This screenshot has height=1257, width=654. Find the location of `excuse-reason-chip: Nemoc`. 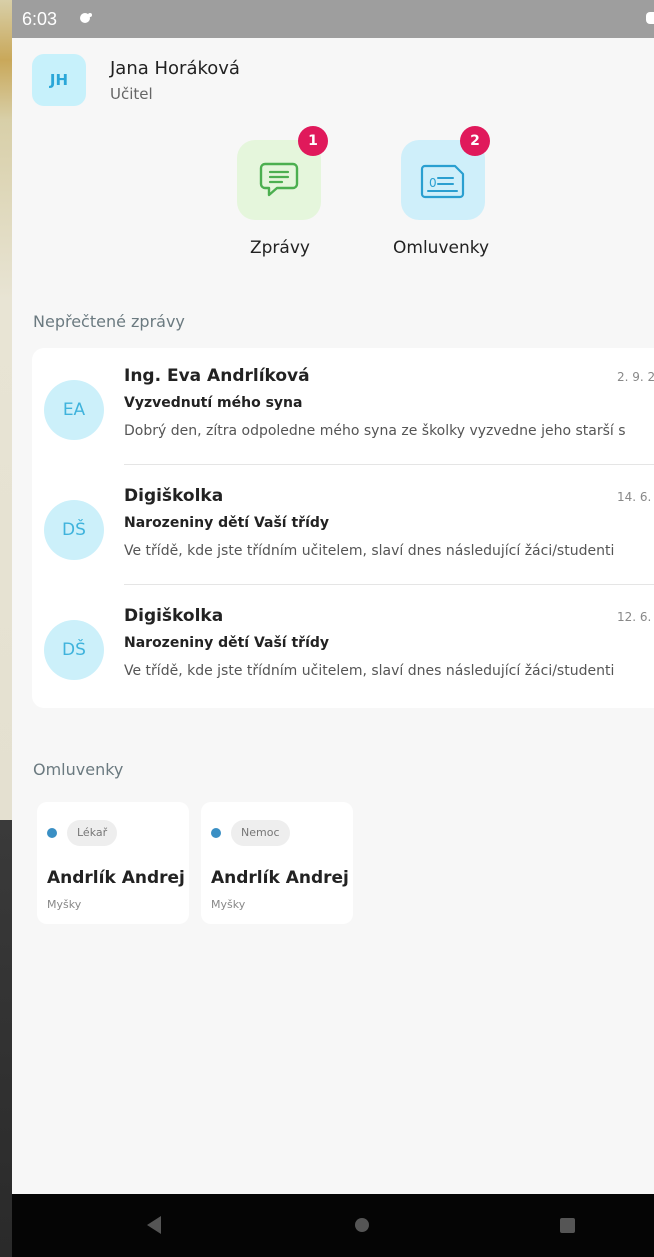

excuse-reason-chip: Nemoc is located at coordinates (260, 833).